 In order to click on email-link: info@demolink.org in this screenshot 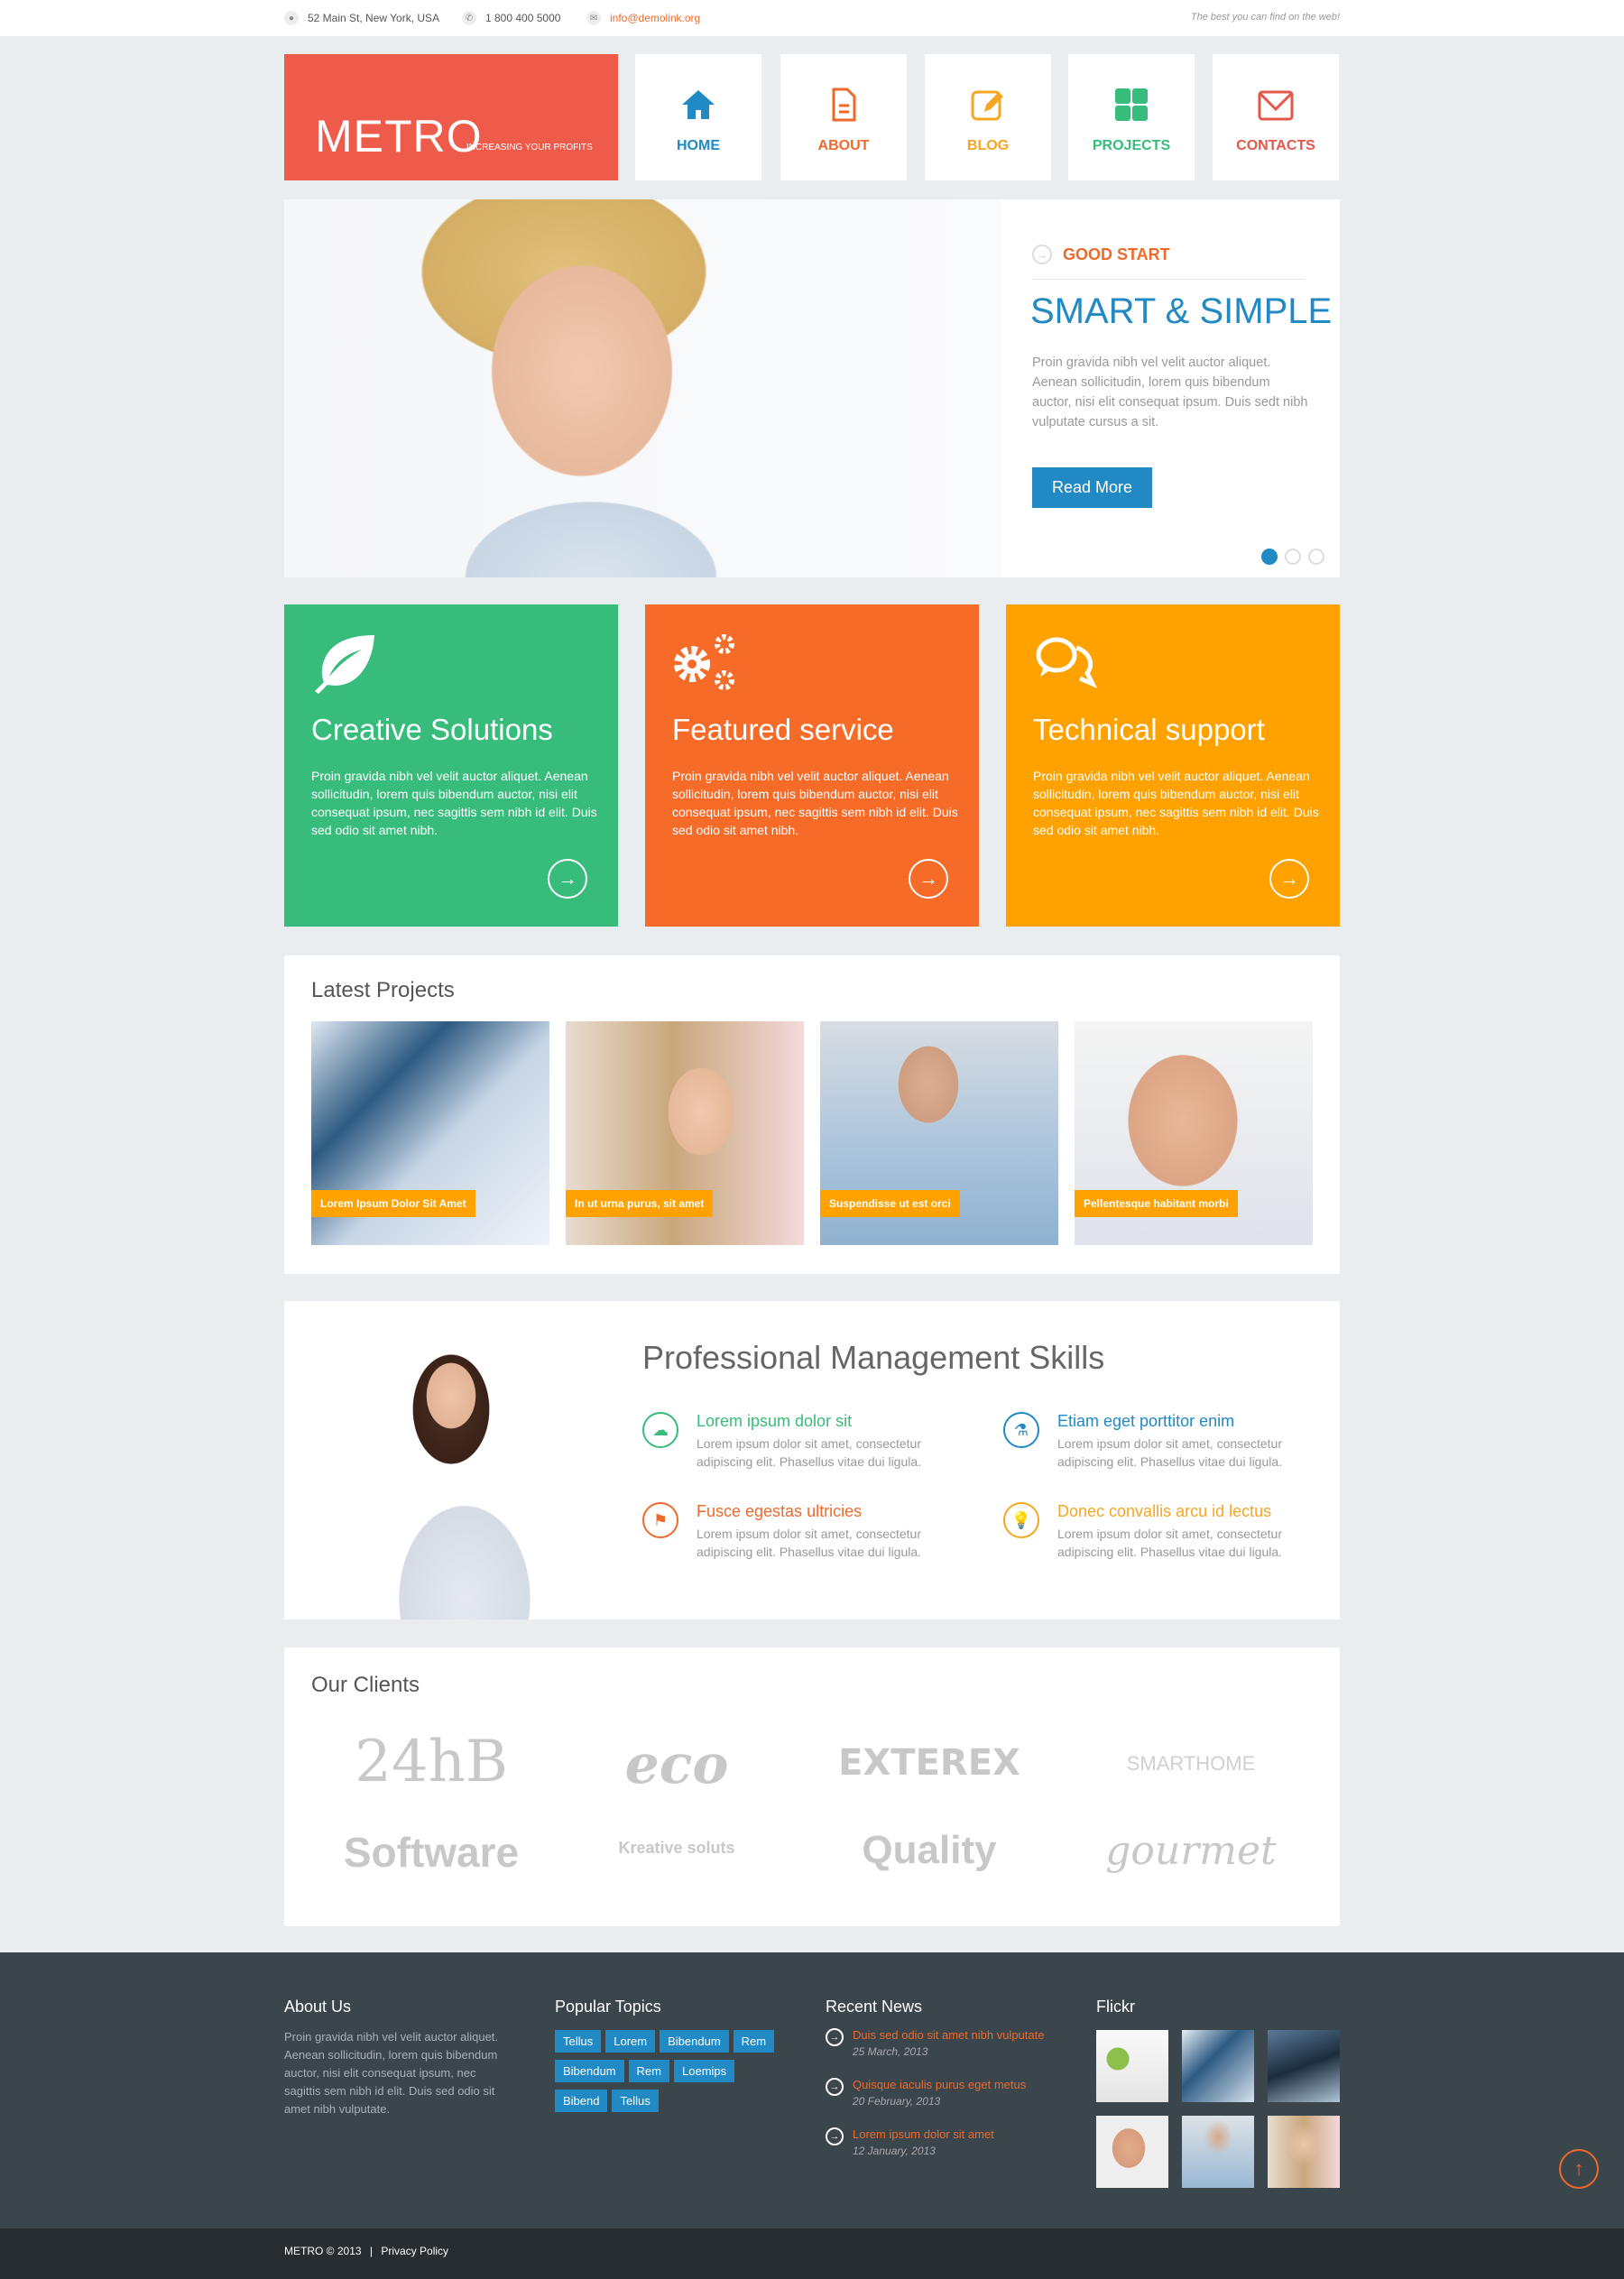, I will do `click(655, 18)`.